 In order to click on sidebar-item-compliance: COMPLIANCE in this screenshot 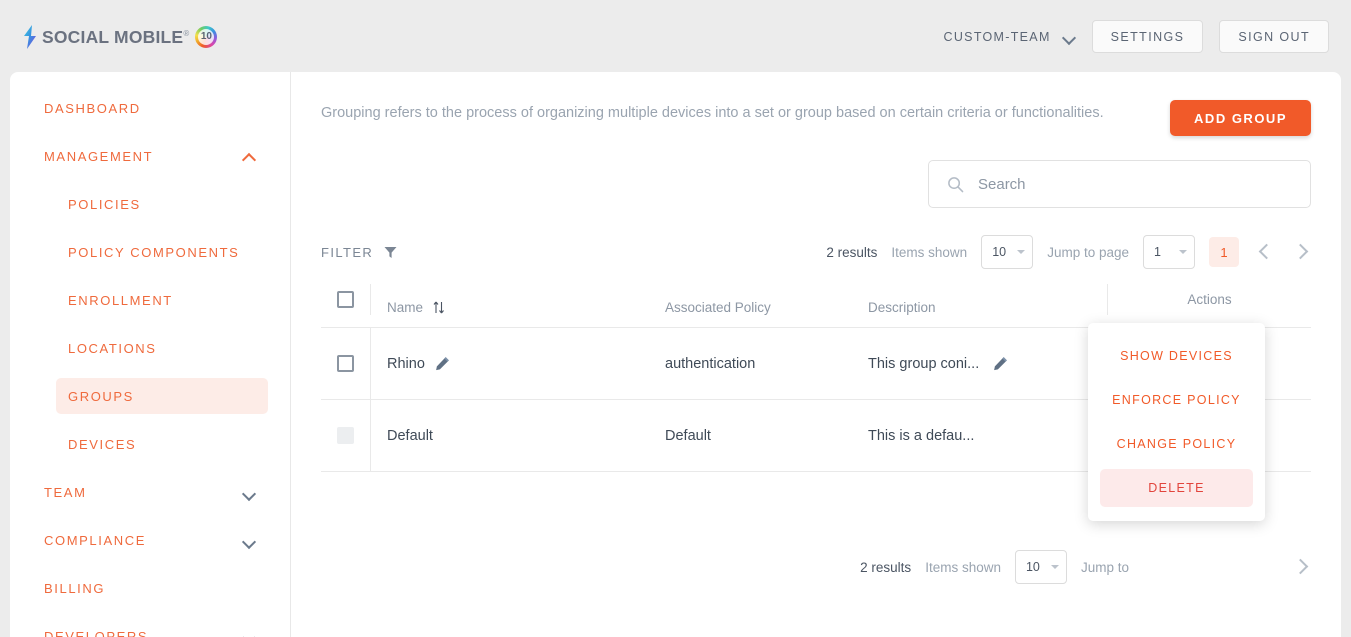, I will do `click(150, 540)`.